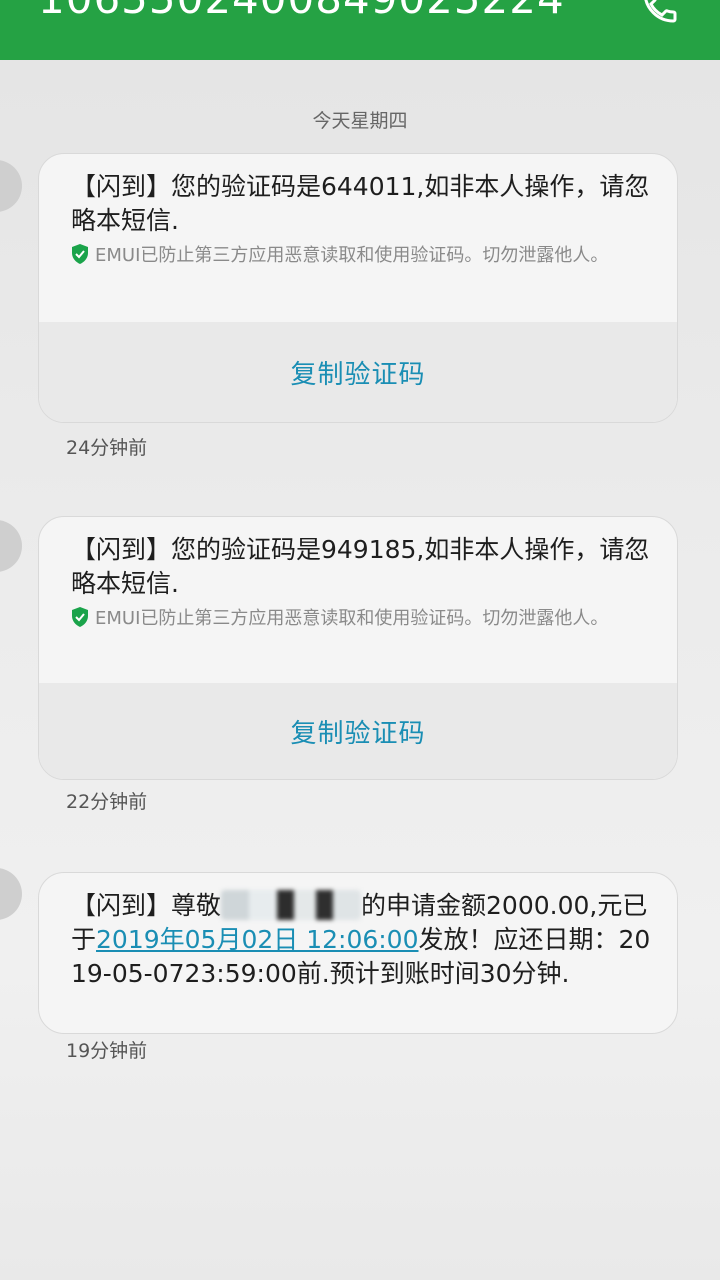 The image size is (720, 1280). Describe the element at coordinates (107, 1051) in the screenshot. I see `message-time: 19分钟前` at that location.